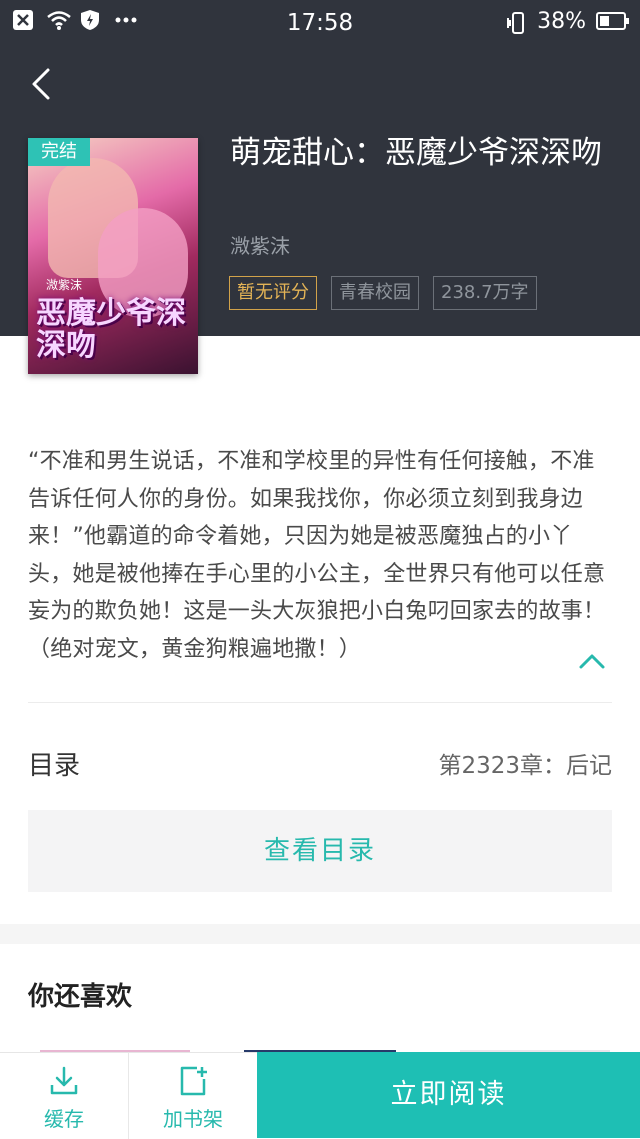  Describe the element at coordinates (64, 1119) in the screenshot. I see `cache-label: 缓存` at that location.